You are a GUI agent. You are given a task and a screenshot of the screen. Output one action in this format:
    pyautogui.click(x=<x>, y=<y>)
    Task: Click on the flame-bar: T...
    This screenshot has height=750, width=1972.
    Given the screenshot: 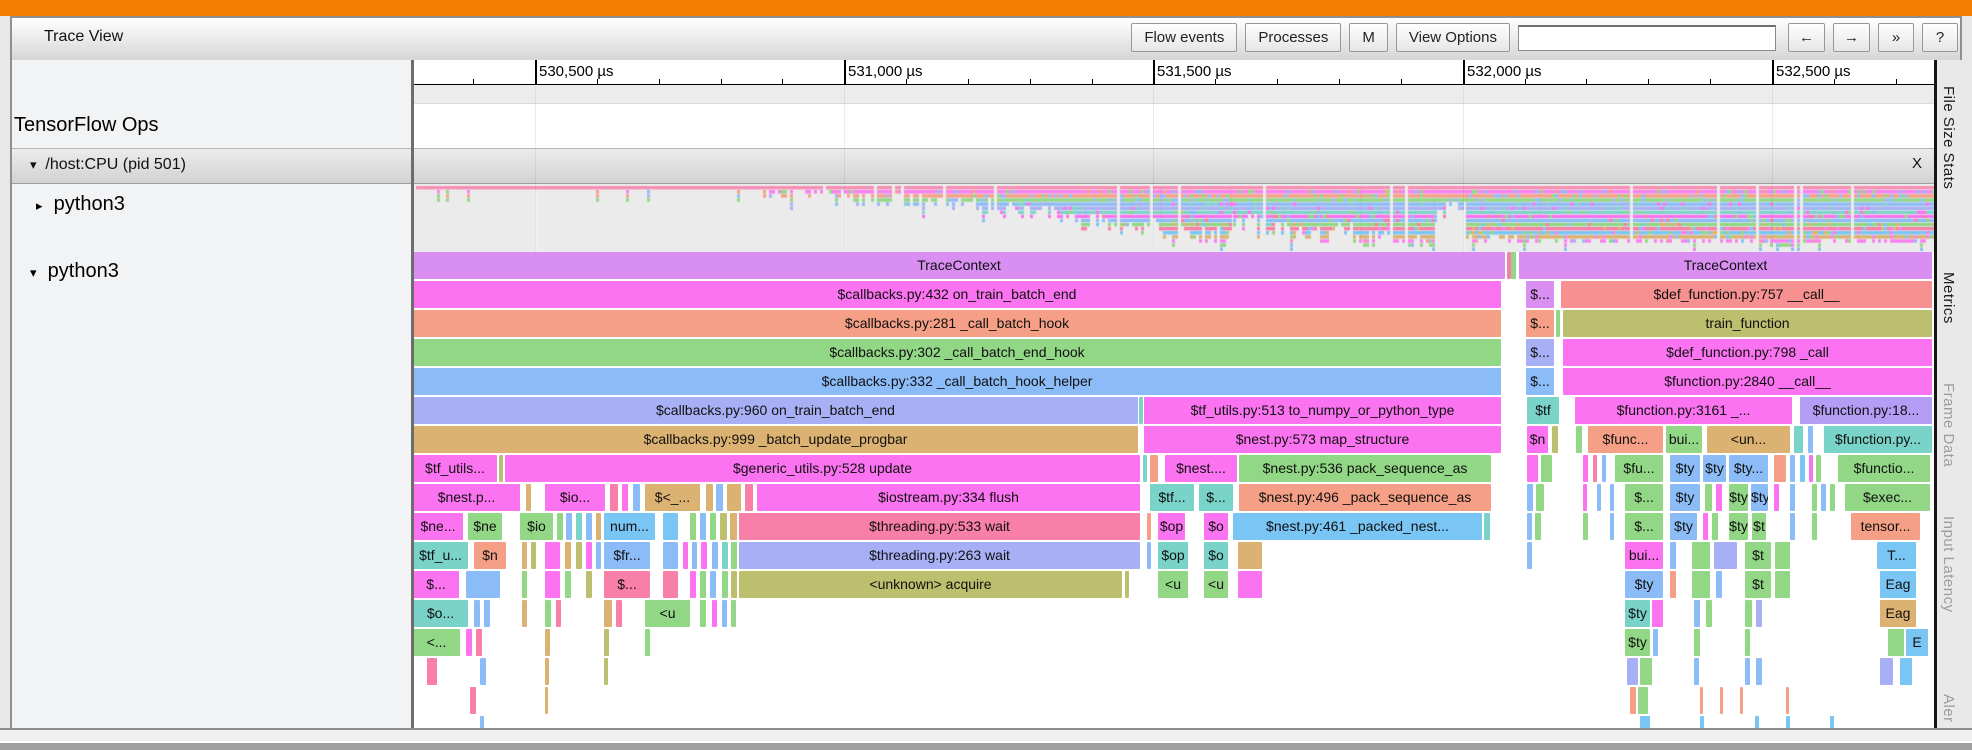 What is the action you would take?
    pyautogui.click(x=1896, y=555)
    